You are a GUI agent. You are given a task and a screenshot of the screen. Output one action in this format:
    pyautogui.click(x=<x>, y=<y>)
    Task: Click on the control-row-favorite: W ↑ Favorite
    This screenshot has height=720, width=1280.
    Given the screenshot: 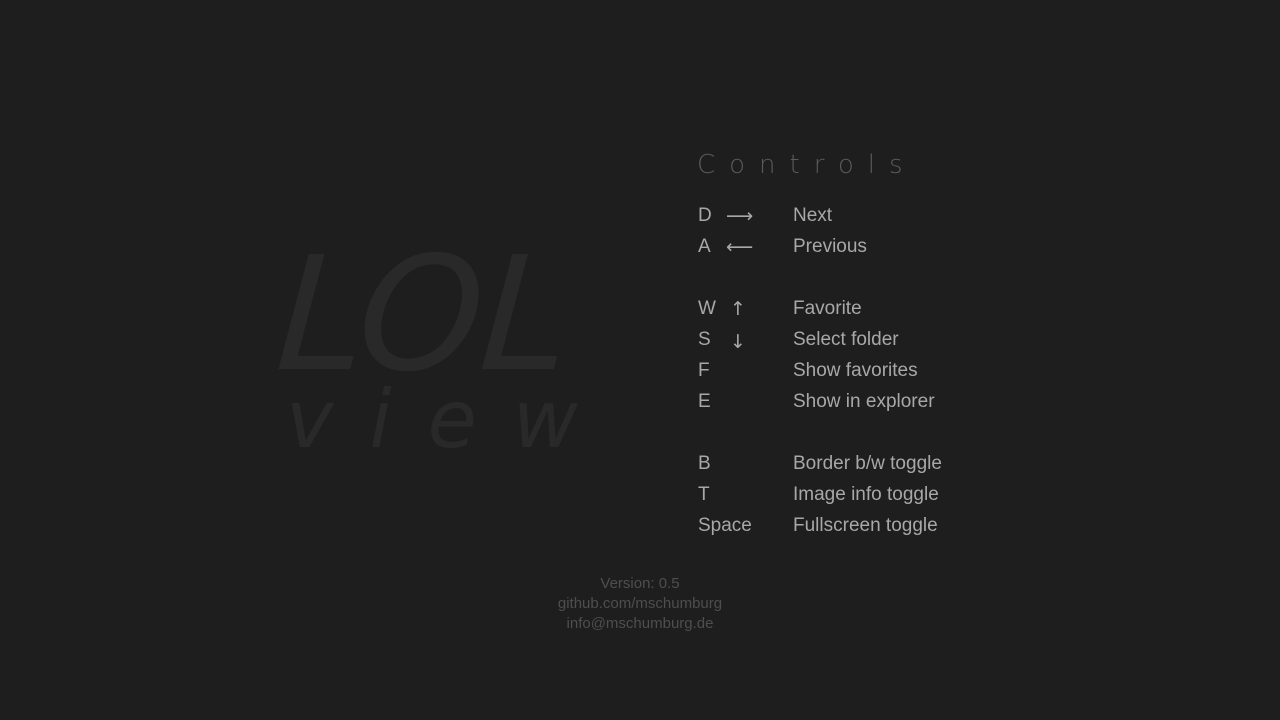 What is the action you would take?
    pyautogui.click(x=858, y=309)
    